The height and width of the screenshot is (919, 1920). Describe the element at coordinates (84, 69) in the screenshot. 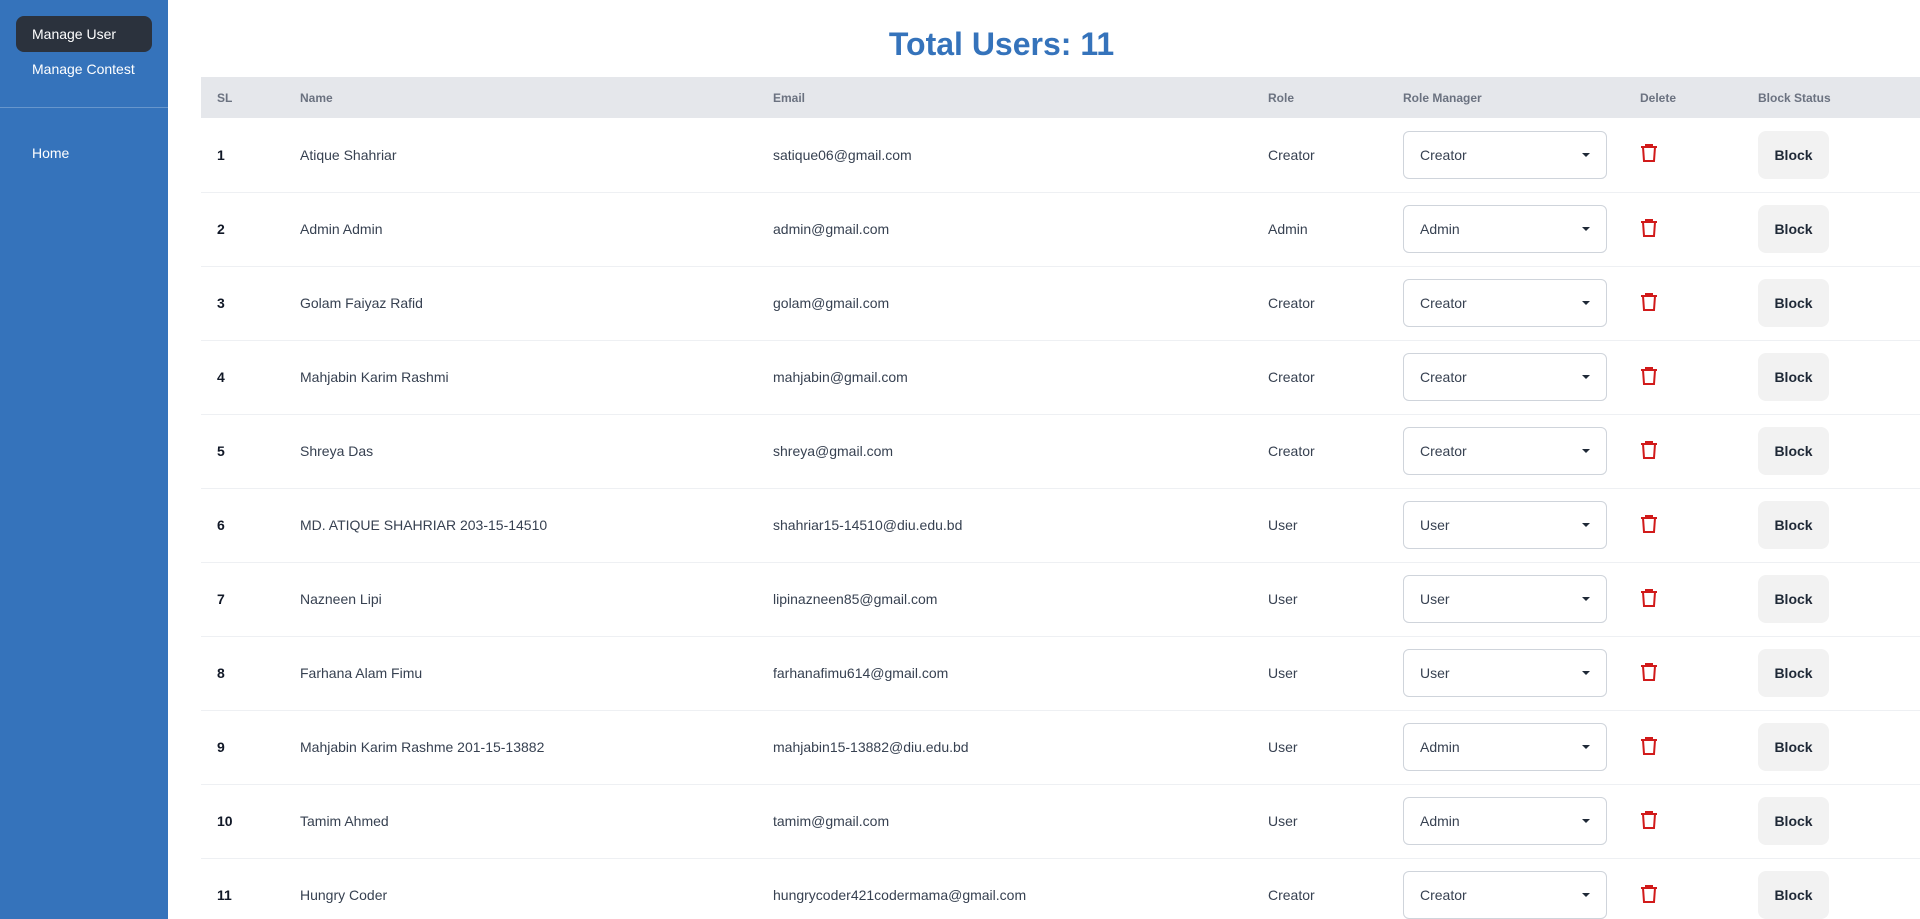

I see `sidebar-item-manage-contest: Manage Contest` at that location.